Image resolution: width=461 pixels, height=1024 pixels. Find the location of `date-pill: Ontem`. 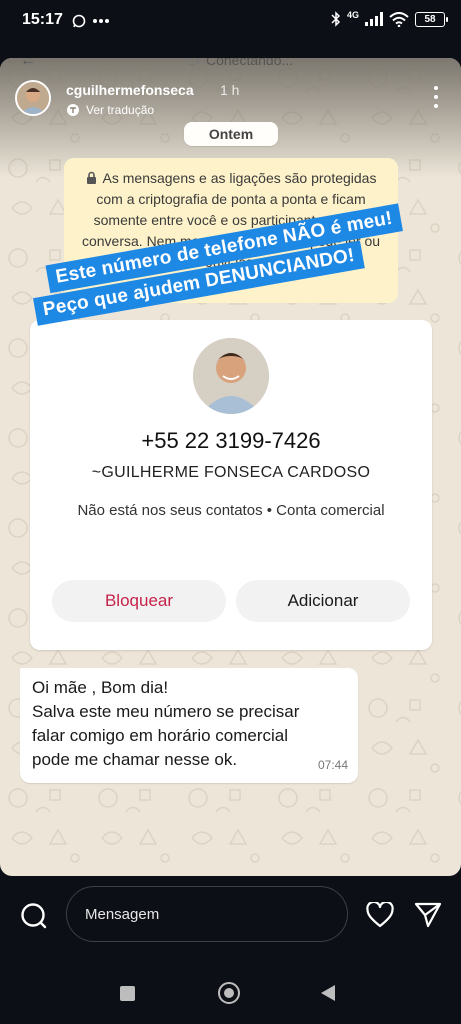

date-pill: Ontem is located at coordinates (231, 134).